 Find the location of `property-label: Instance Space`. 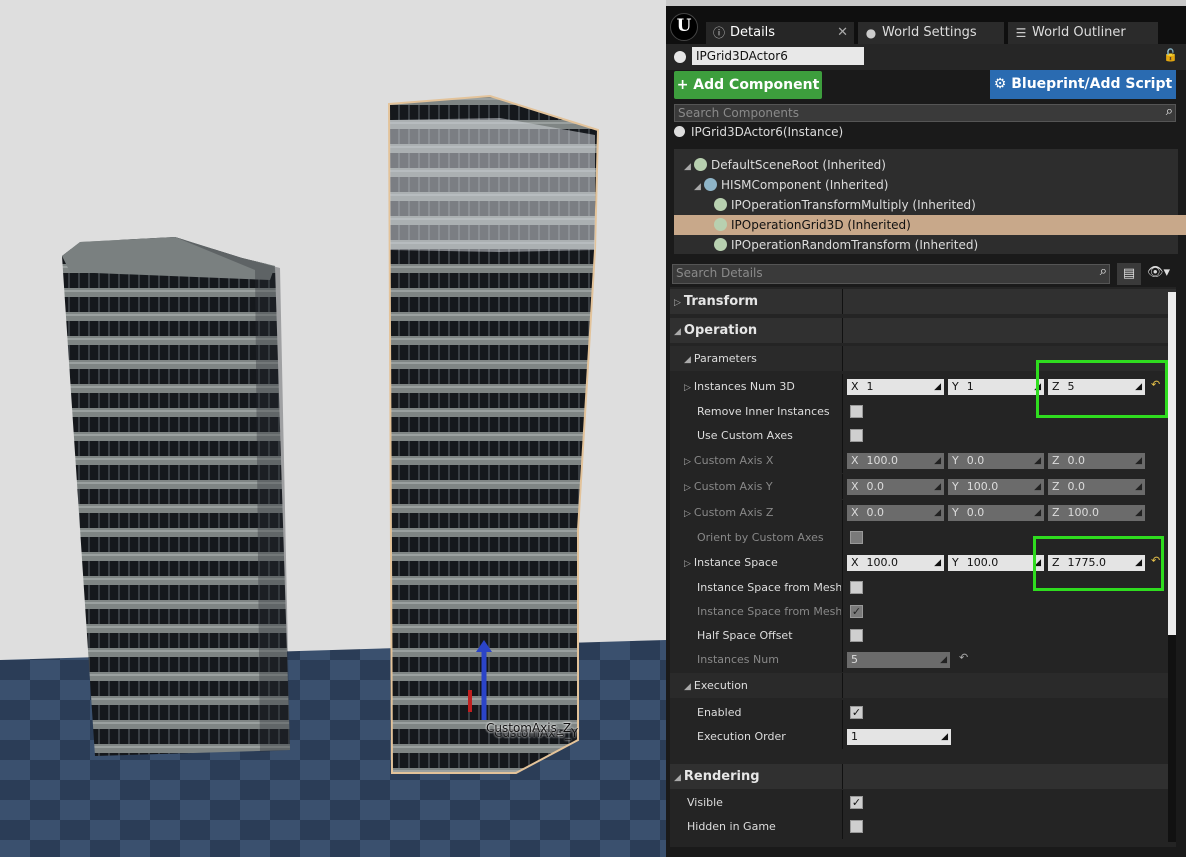

property-label: Instance Space is located at coordinates (735, 562).